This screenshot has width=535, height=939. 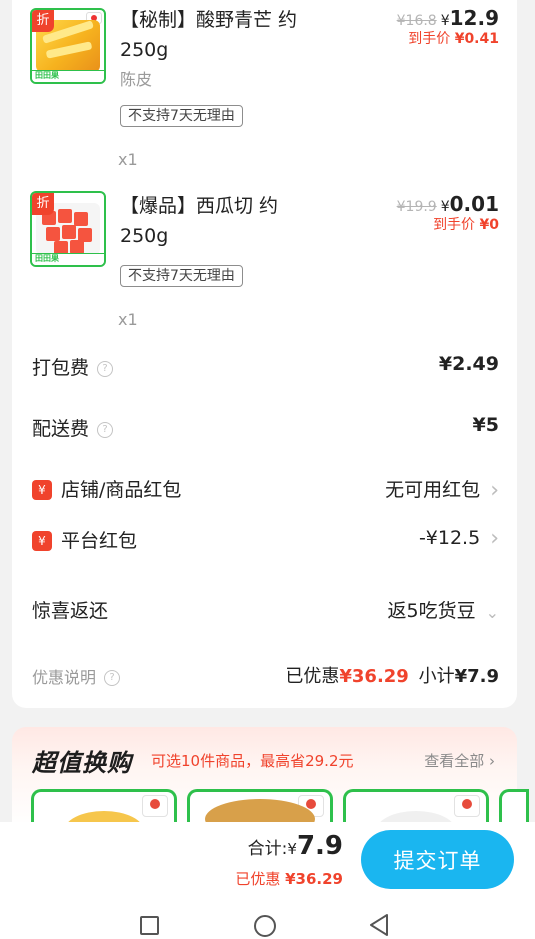 I want to click on price-box: ¥16.8 ¥12.9 到手价 ¥0.41, so click(x=448, y=27).